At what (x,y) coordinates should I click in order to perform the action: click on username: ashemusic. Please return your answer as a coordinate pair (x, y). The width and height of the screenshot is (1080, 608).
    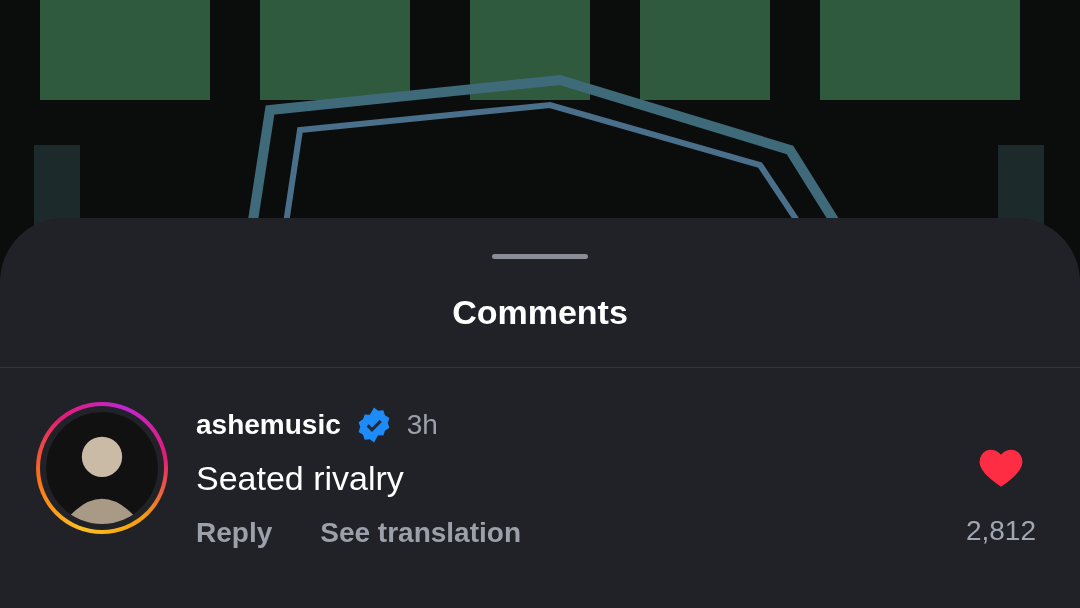
    Looking at the image, I should click on (268, 425).